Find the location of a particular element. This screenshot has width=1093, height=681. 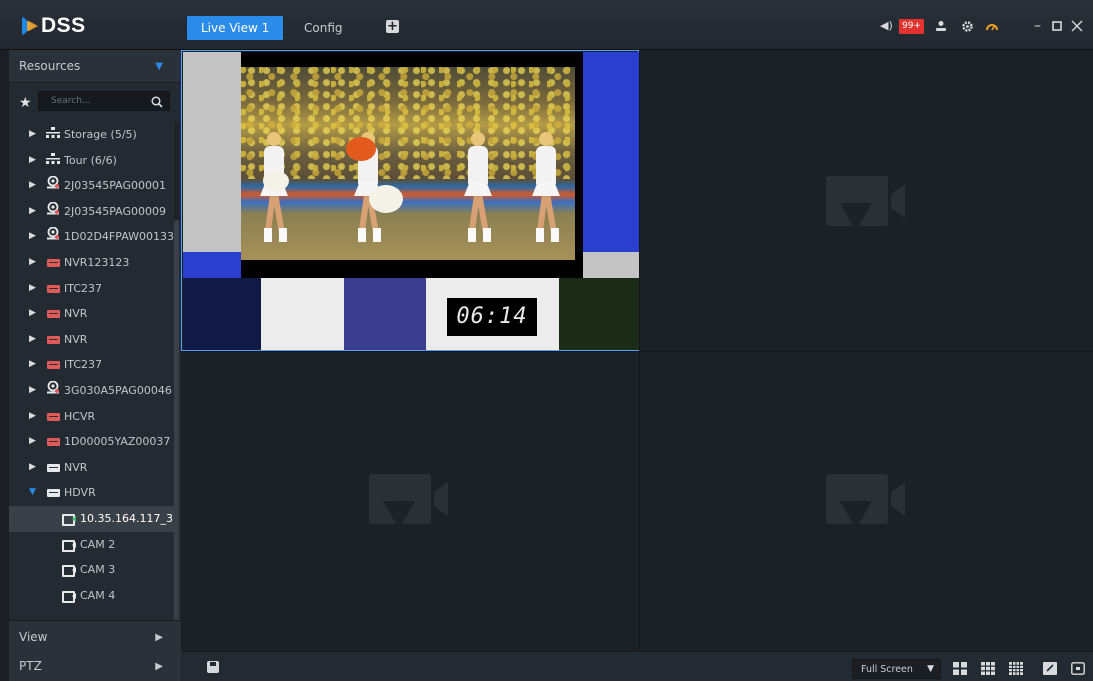

tree-node-tour: ▶ Tour (6/6) is located at coordinates (91, 161).